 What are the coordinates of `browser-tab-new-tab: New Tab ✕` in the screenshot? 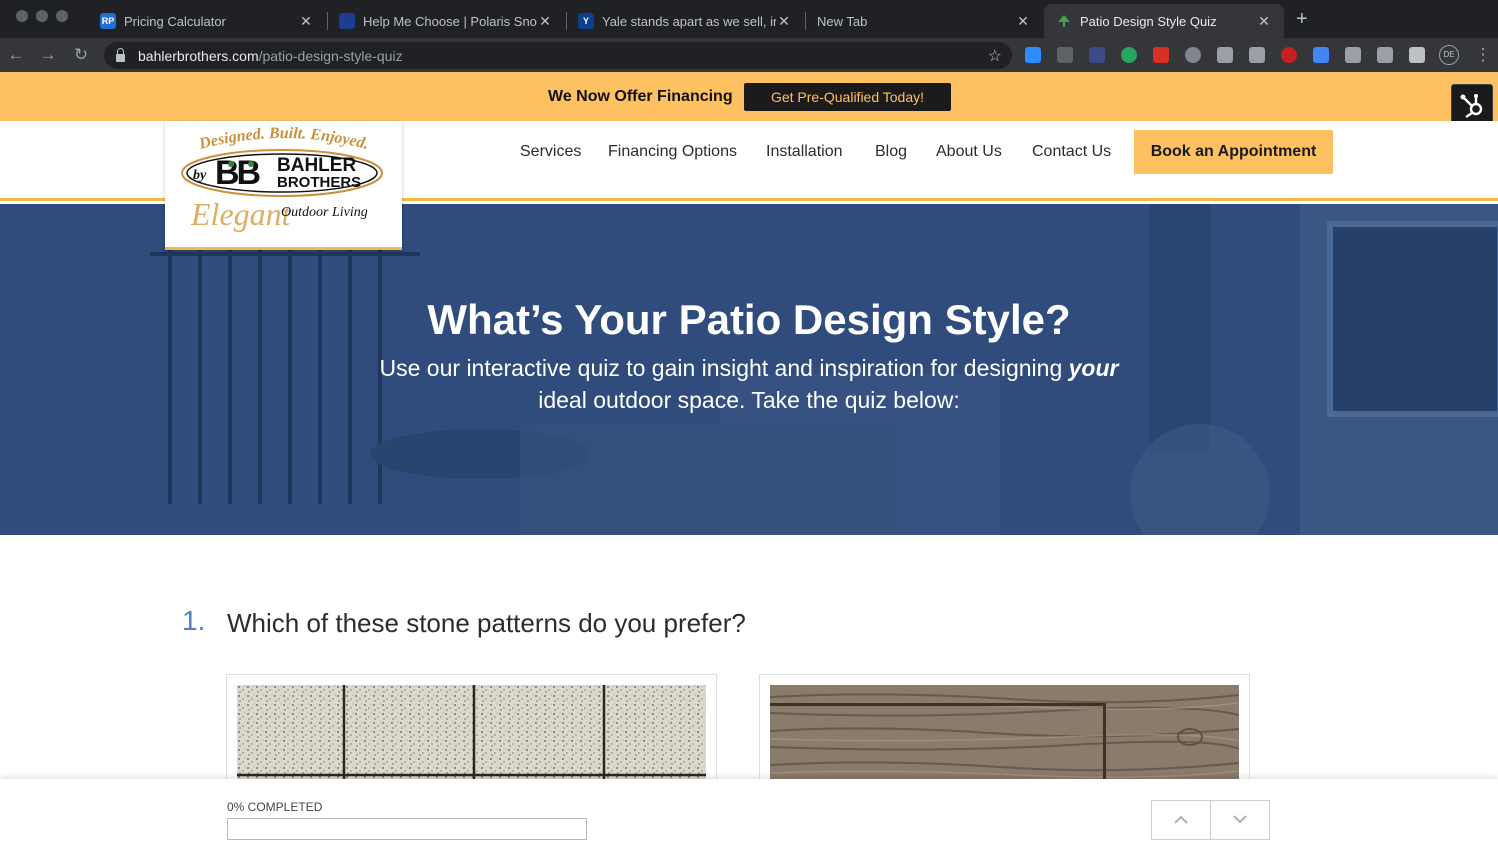 It's located at (924, 21).